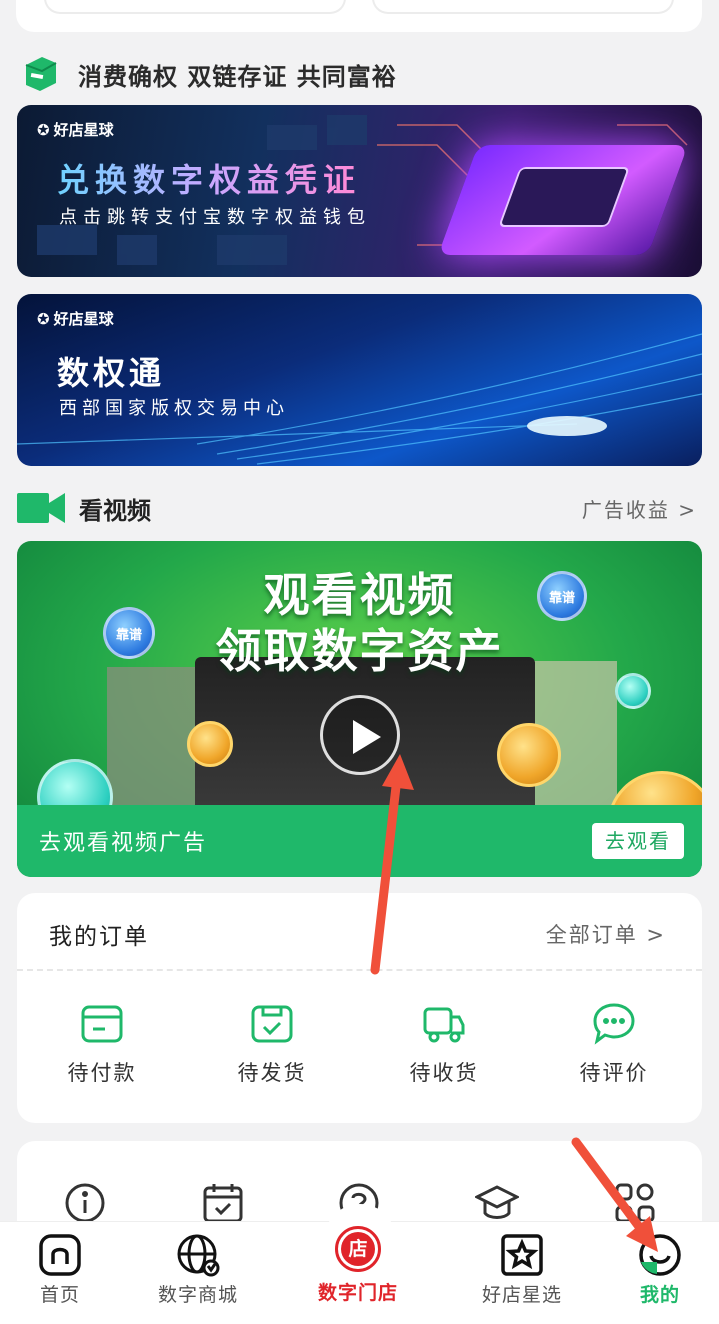 The image size is (719, 1324). Describe the element at coordinates (174, 408) in the screenshot. I see `banner-subtitle: 西部国家版权交易中心` at that location.